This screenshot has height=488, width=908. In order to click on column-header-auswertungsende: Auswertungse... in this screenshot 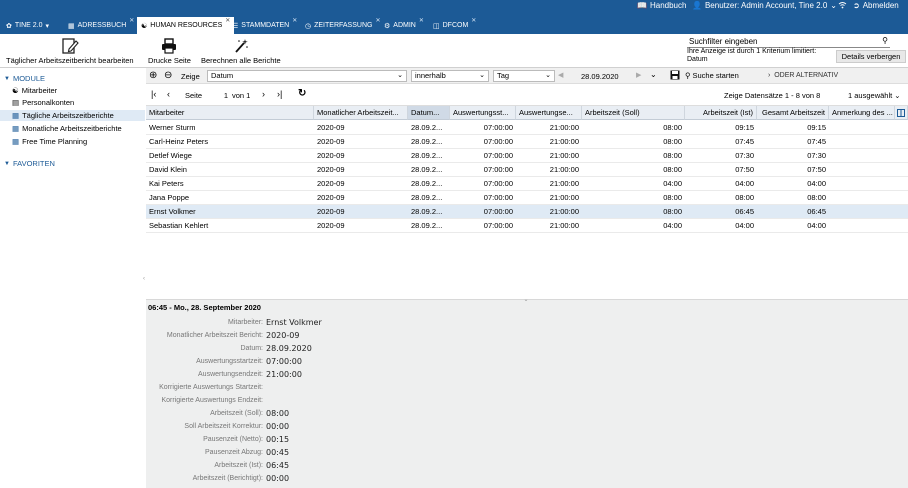, I will do `click(549, 113)`.